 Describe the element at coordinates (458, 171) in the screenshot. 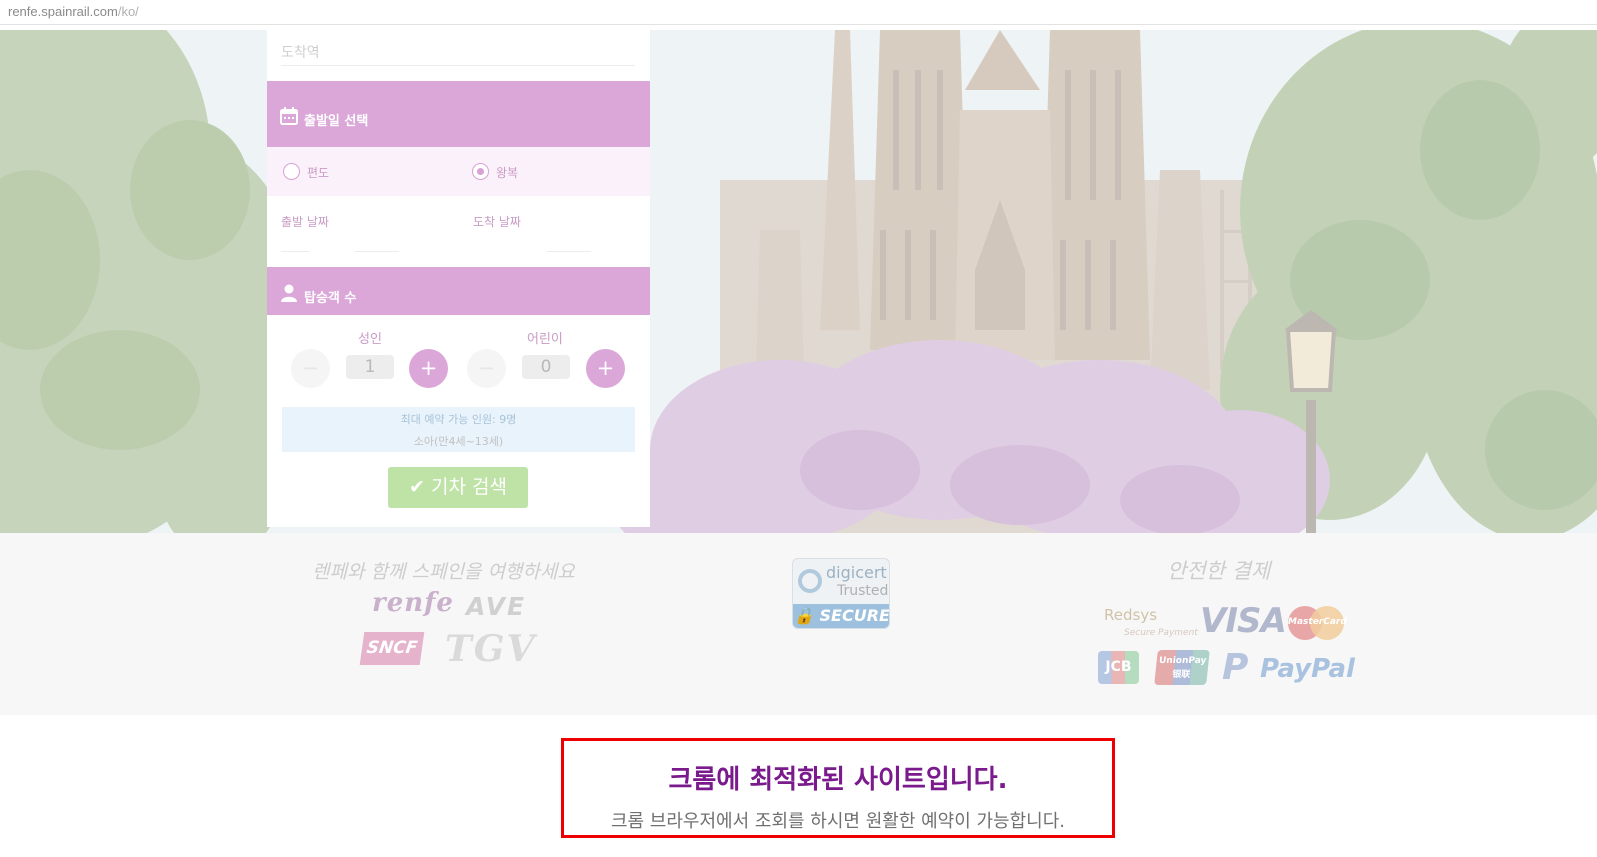

I see `trip-type-row: 편도 왕복` at that location.